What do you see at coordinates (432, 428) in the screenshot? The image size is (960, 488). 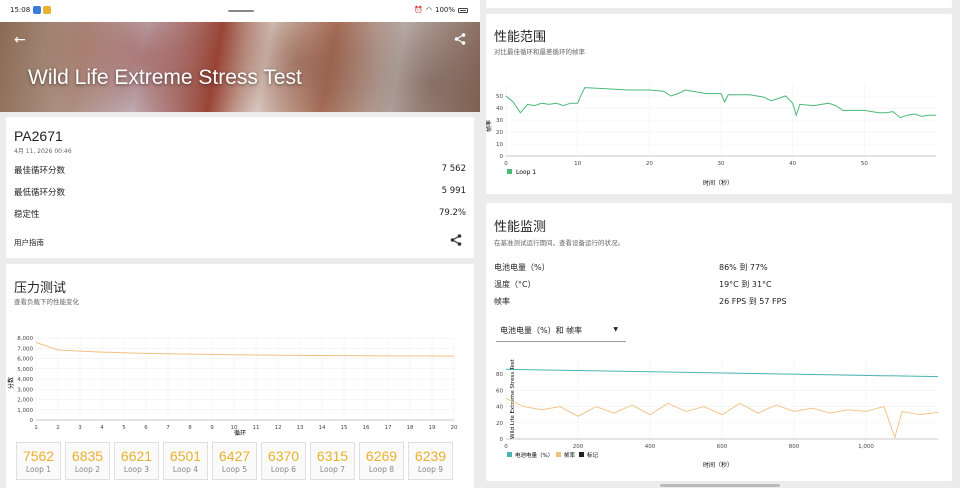 I see `x-tick-label: 19` at bounding box center [432, 428].